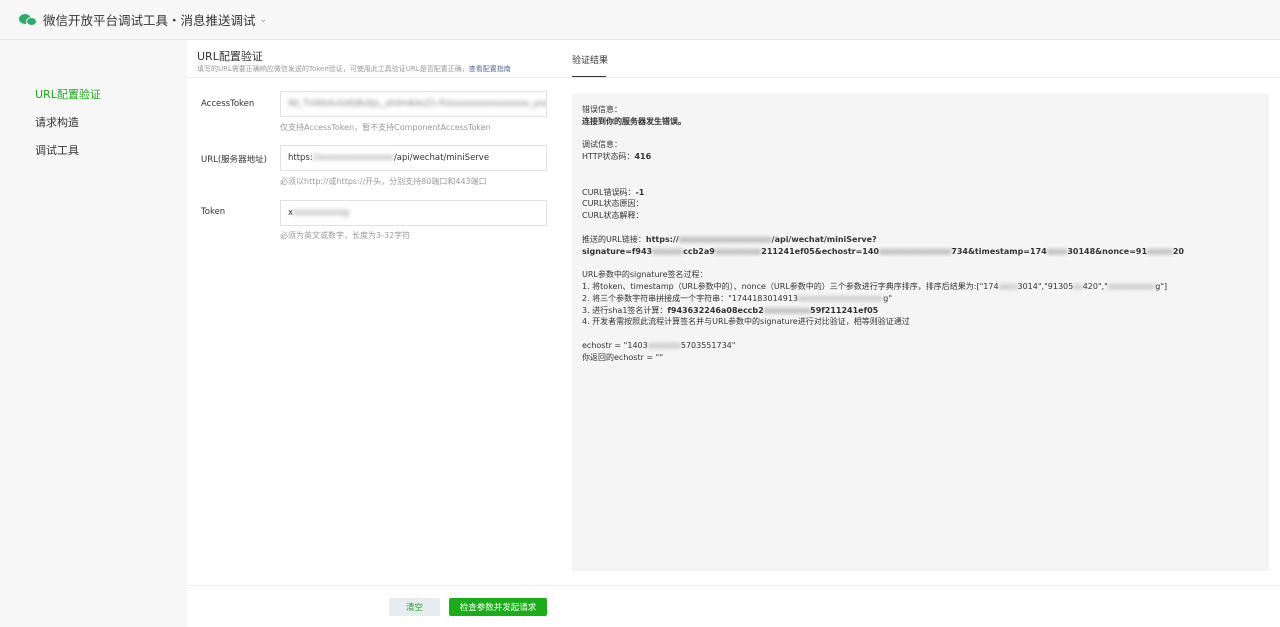 Image resolution: width=1280 pixels, height=627 pixels. I want to click on access-token-label: AccessToken, so click(228, 104).